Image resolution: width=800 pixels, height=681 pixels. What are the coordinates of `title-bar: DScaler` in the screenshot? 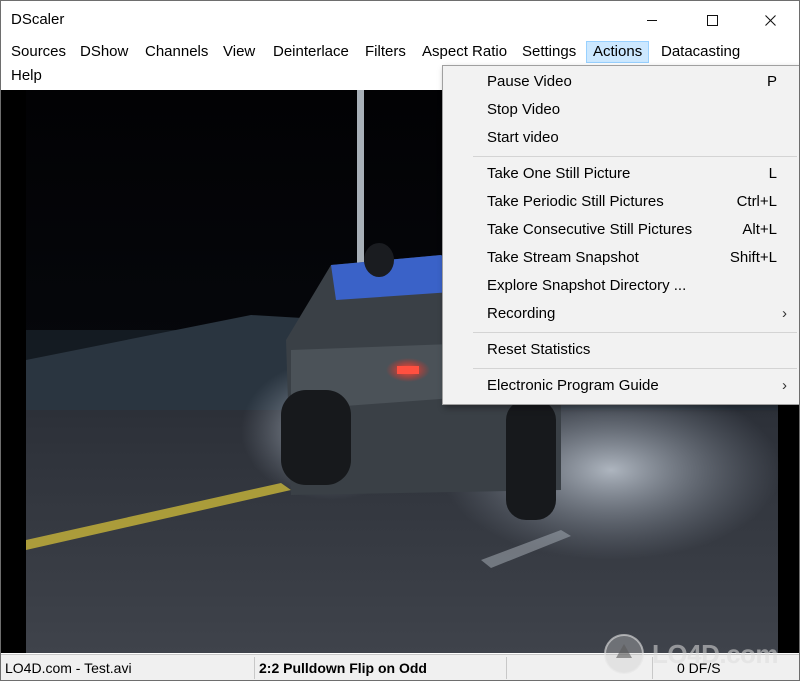 It's located at (400, 20).